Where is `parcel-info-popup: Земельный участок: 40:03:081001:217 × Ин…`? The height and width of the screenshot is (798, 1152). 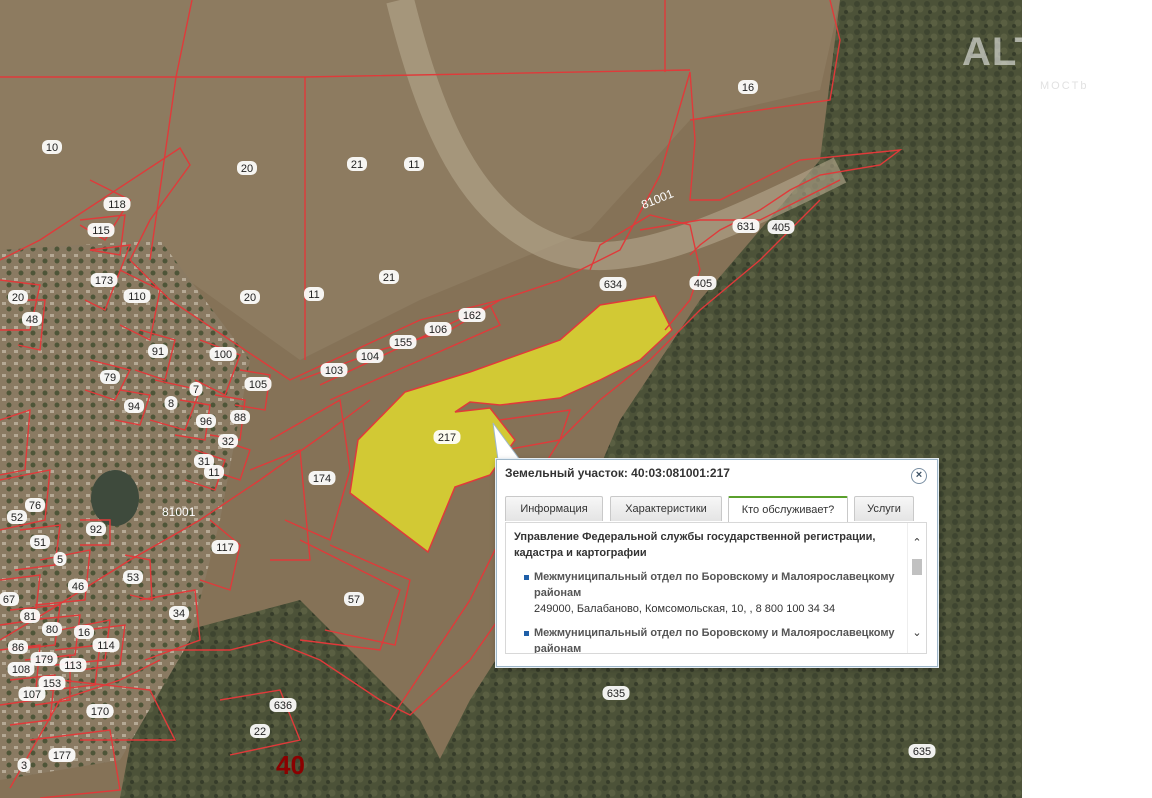 parcel-info-popup: Земельный участок: 40:03:081001:217 × Ин… is located at coordinates (717, 563).